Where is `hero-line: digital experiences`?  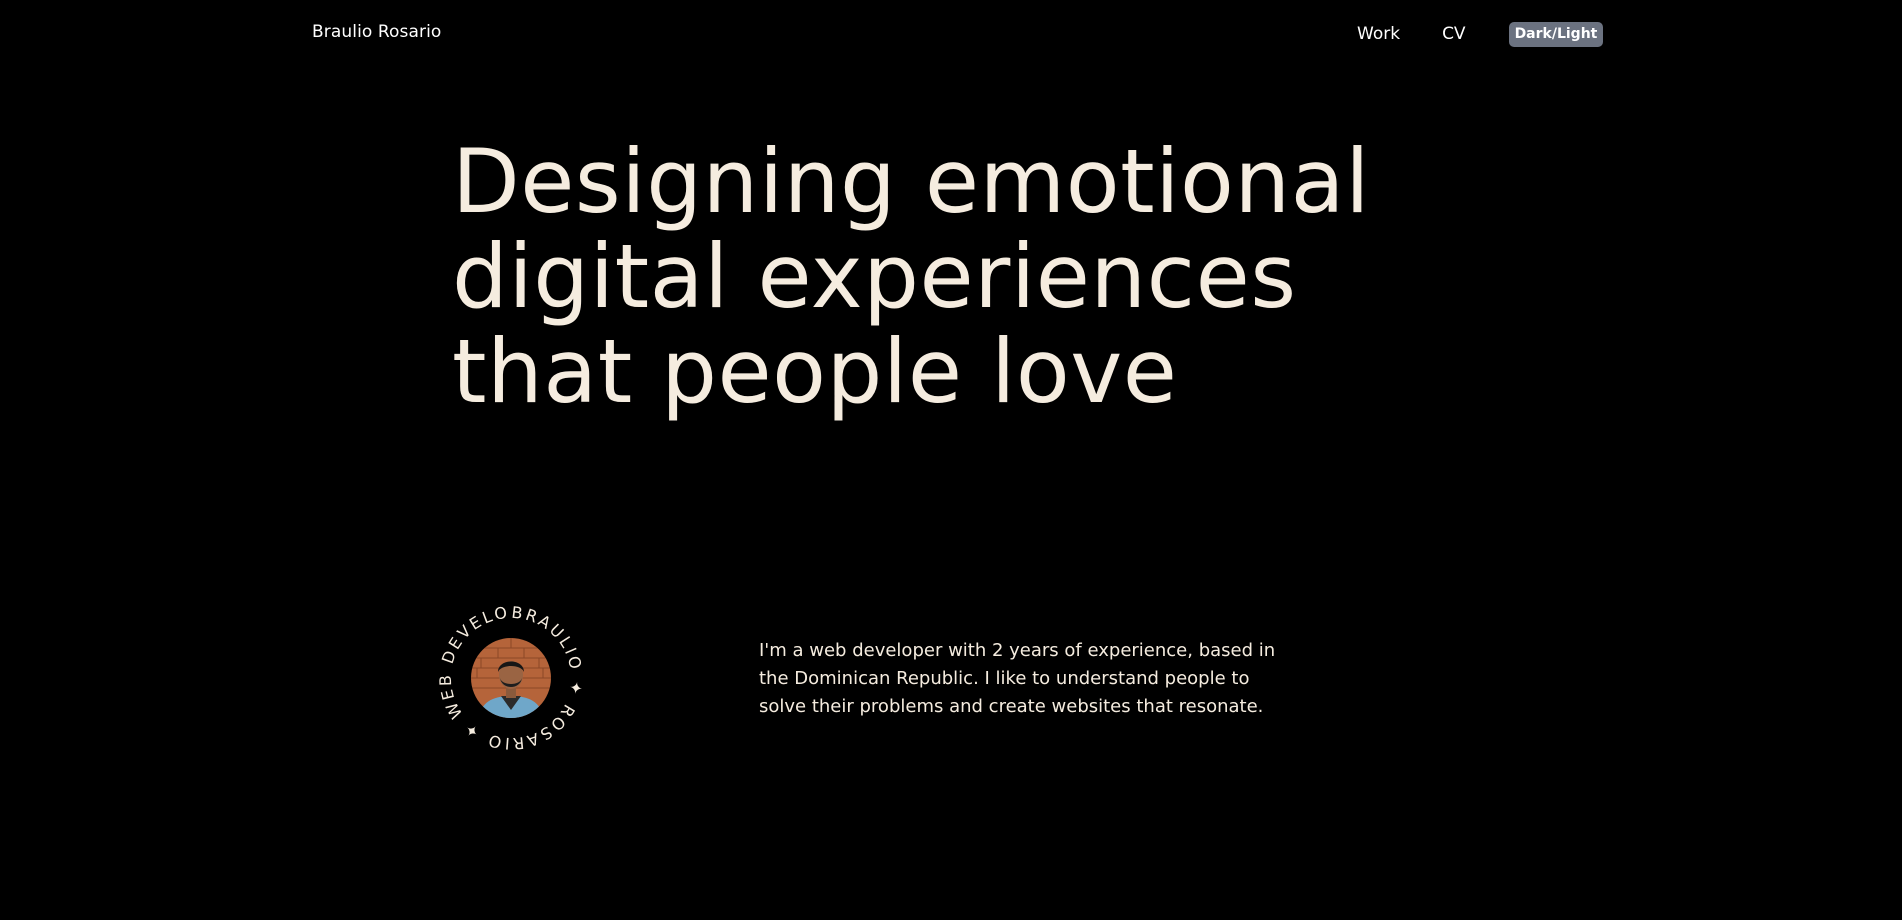
hero-line: digital experiences is located at coordinates (874, 276).